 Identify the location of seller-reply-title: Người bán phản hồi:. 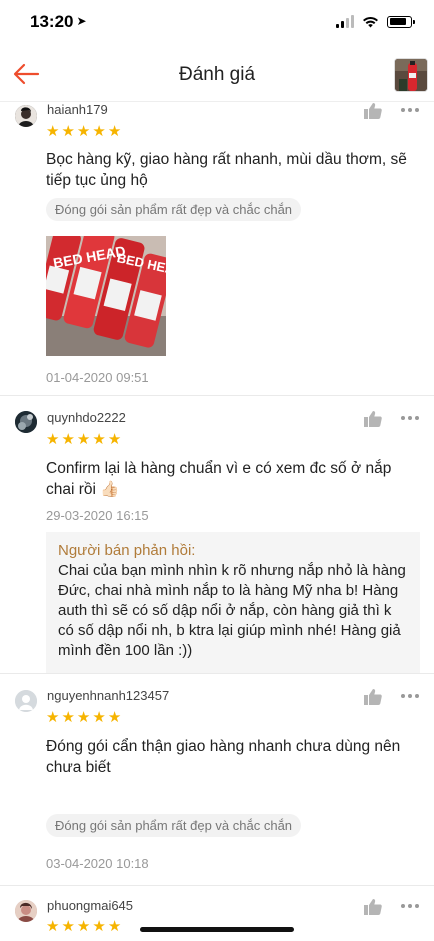
(127, 550).